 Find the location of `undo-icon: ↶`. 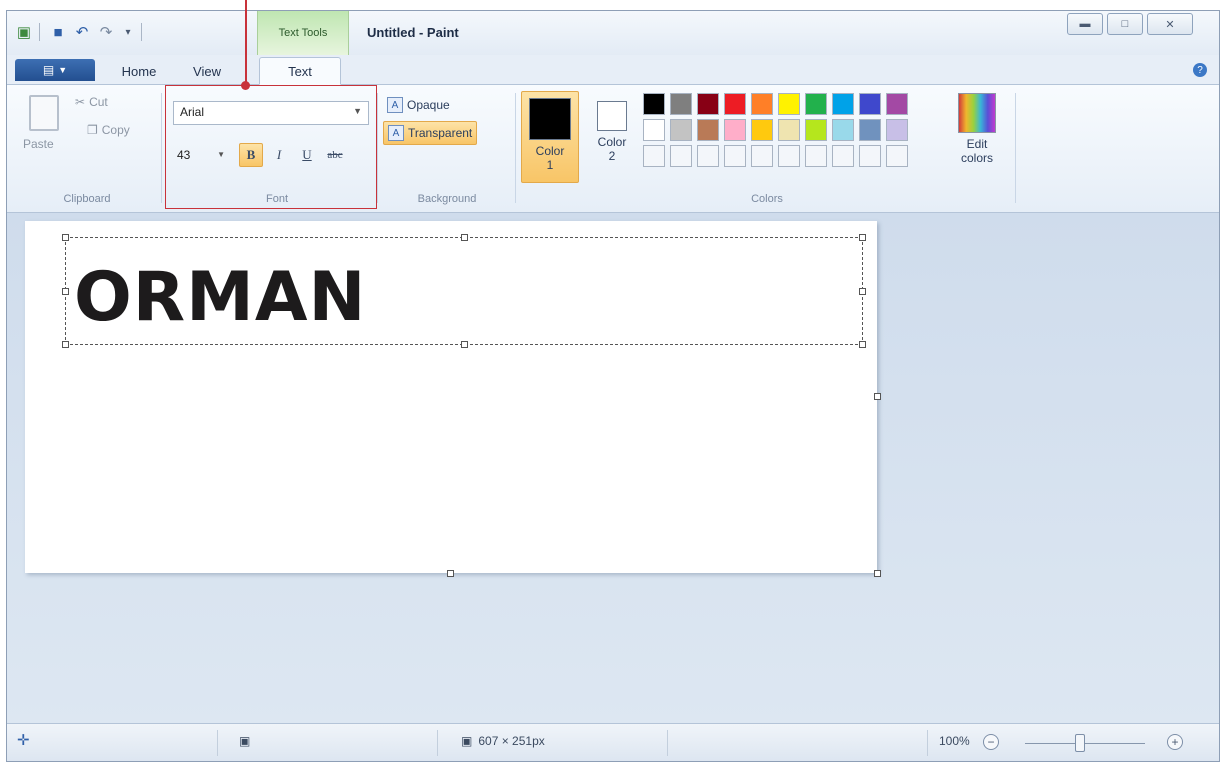

undo-icon: ↶ is located at coordinates (82, 32).